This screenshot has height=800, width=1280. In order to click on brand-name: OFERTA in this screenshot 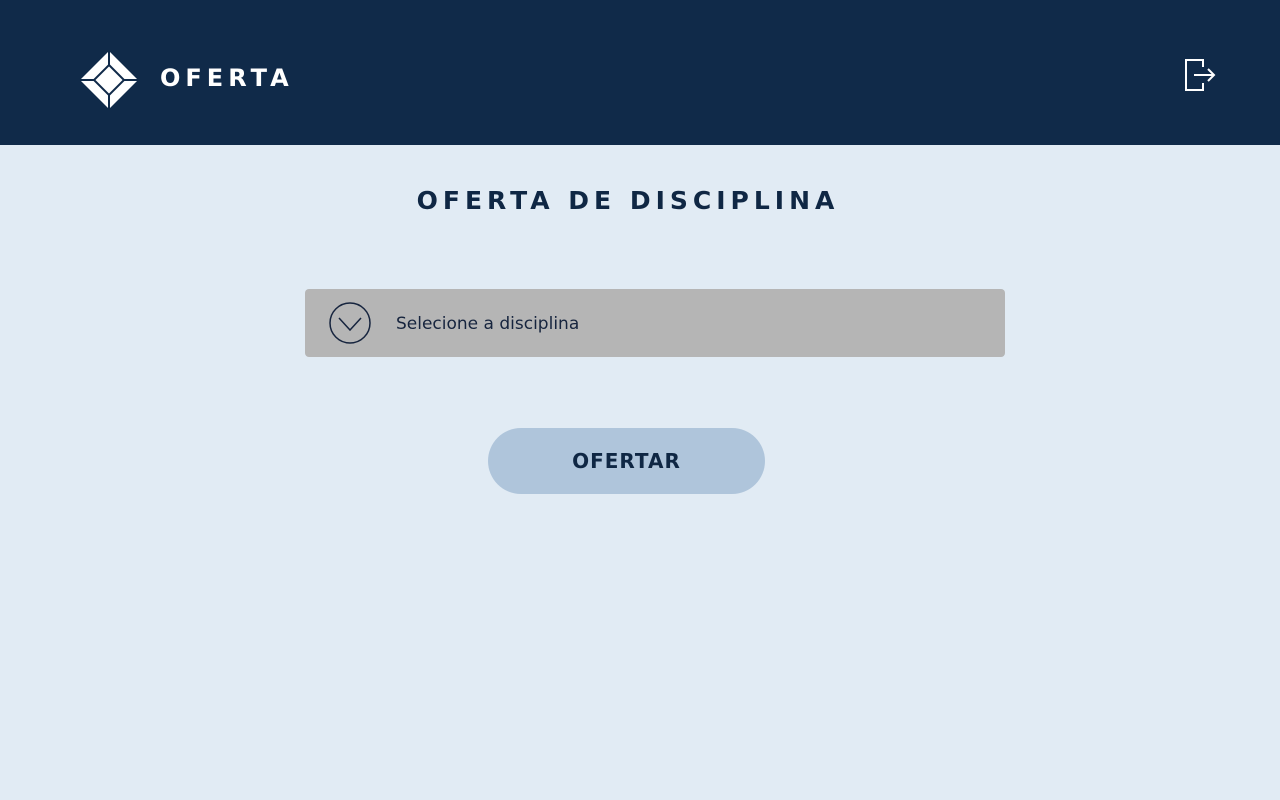, I will do `click(227, 78)`.